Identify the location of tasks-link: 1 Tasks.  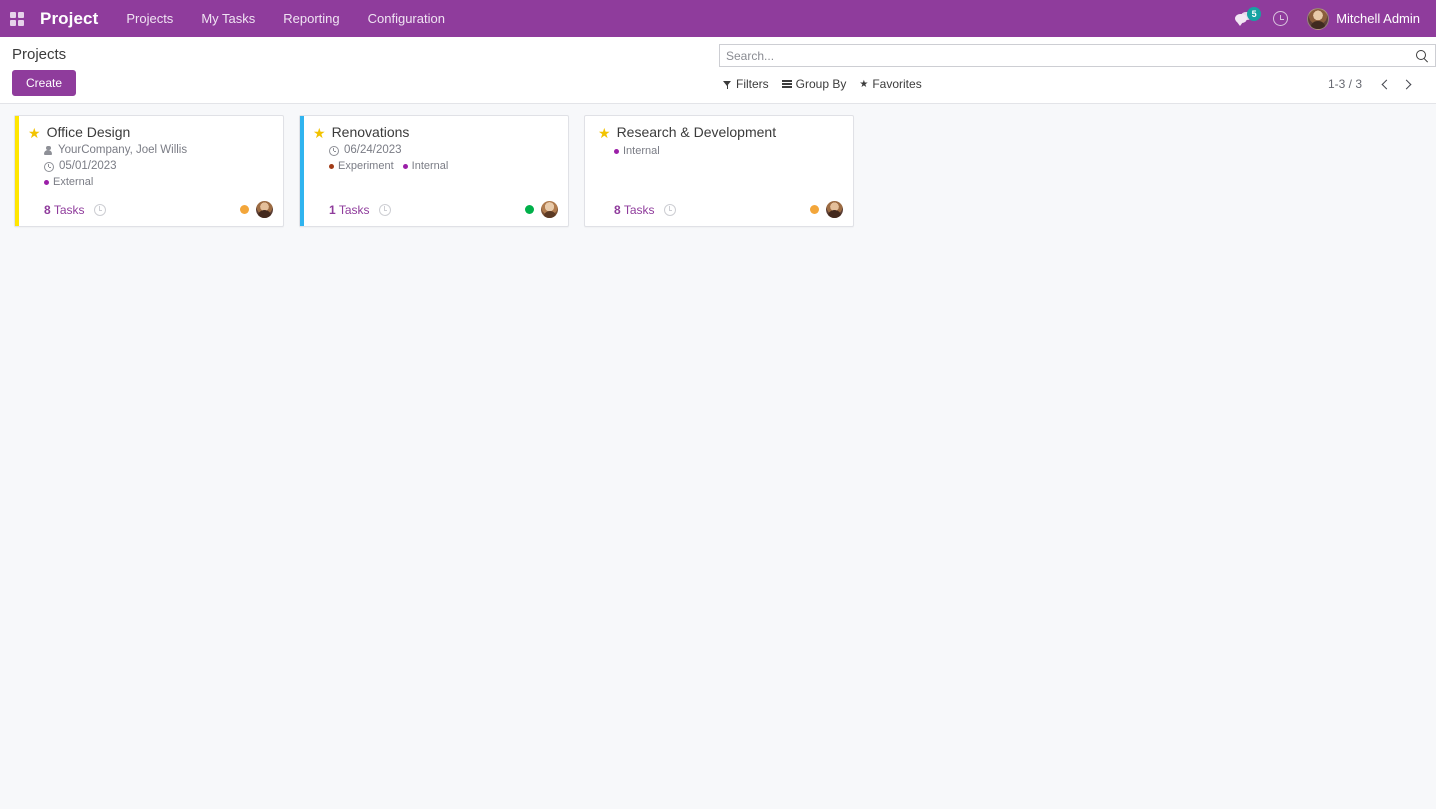
(349, 210).